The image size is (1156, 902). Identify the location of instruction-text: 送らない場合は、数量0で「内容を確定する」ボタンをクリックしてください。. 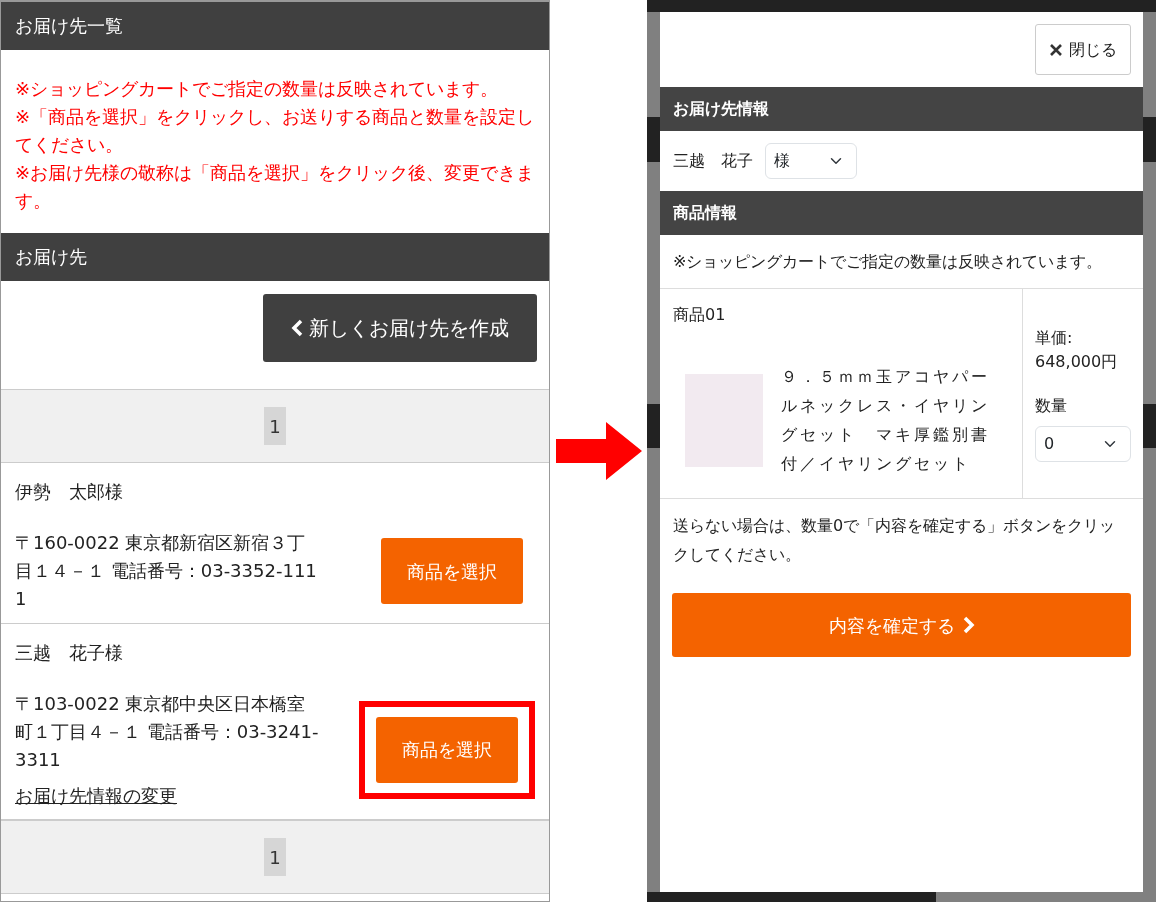
(894, 540).